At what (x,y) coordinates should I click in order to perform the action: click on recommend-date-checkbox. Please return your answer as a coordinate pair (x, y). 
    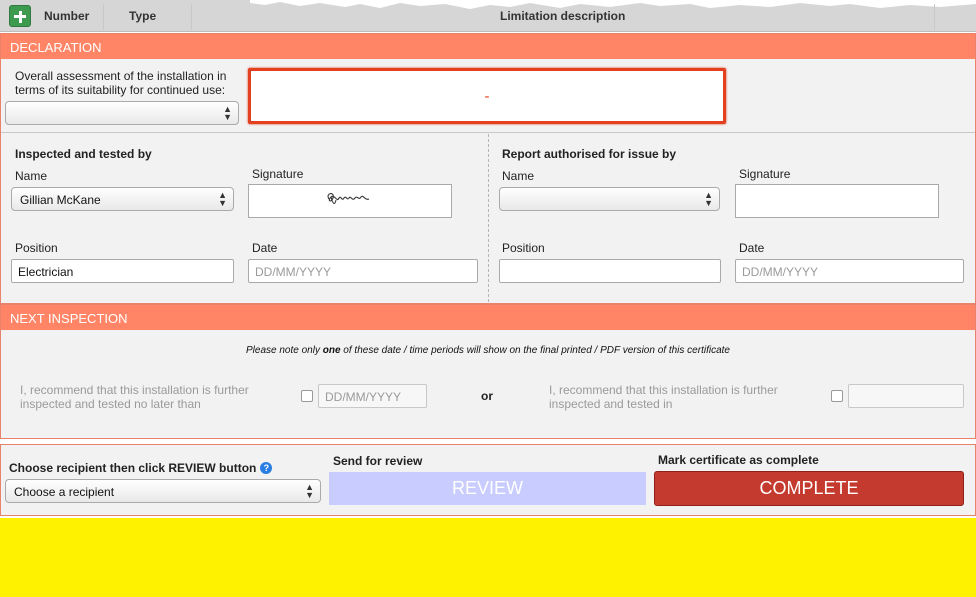
    Looking at the image, I should click on (307, 396).